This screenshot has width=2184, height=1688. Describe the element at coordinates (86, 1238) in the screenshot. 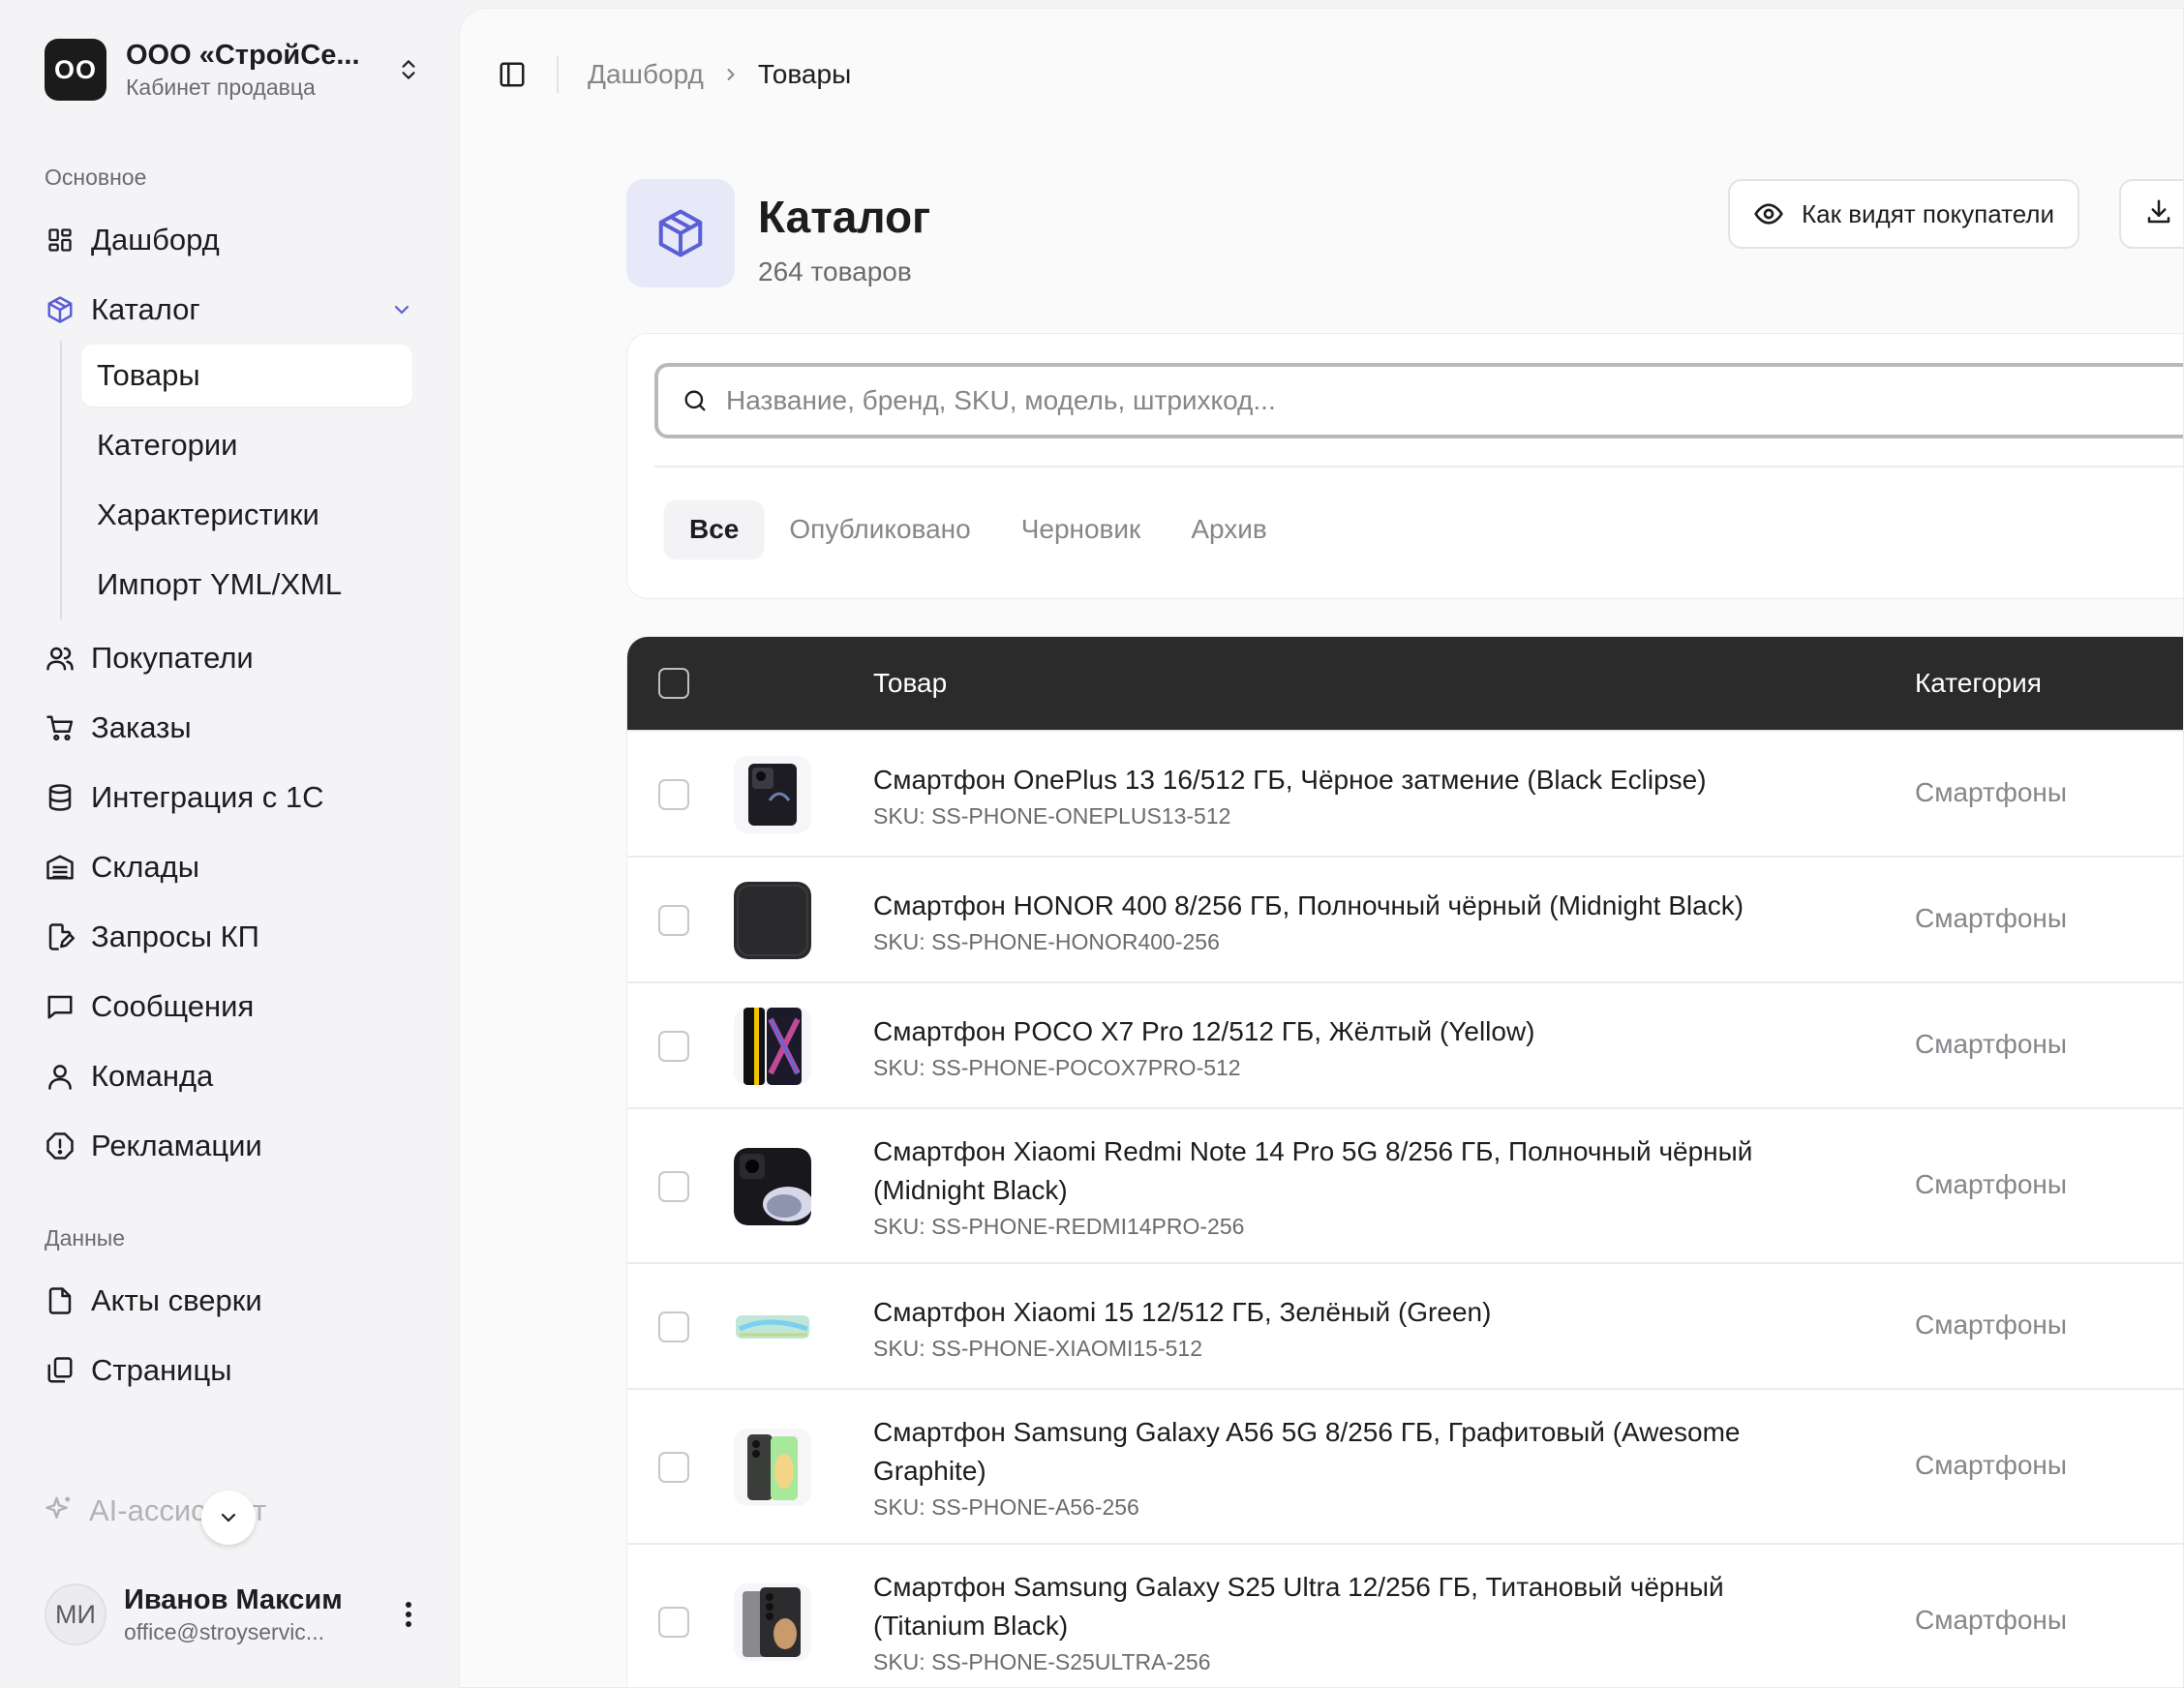

I see `section-label-data: Данные` at that location.